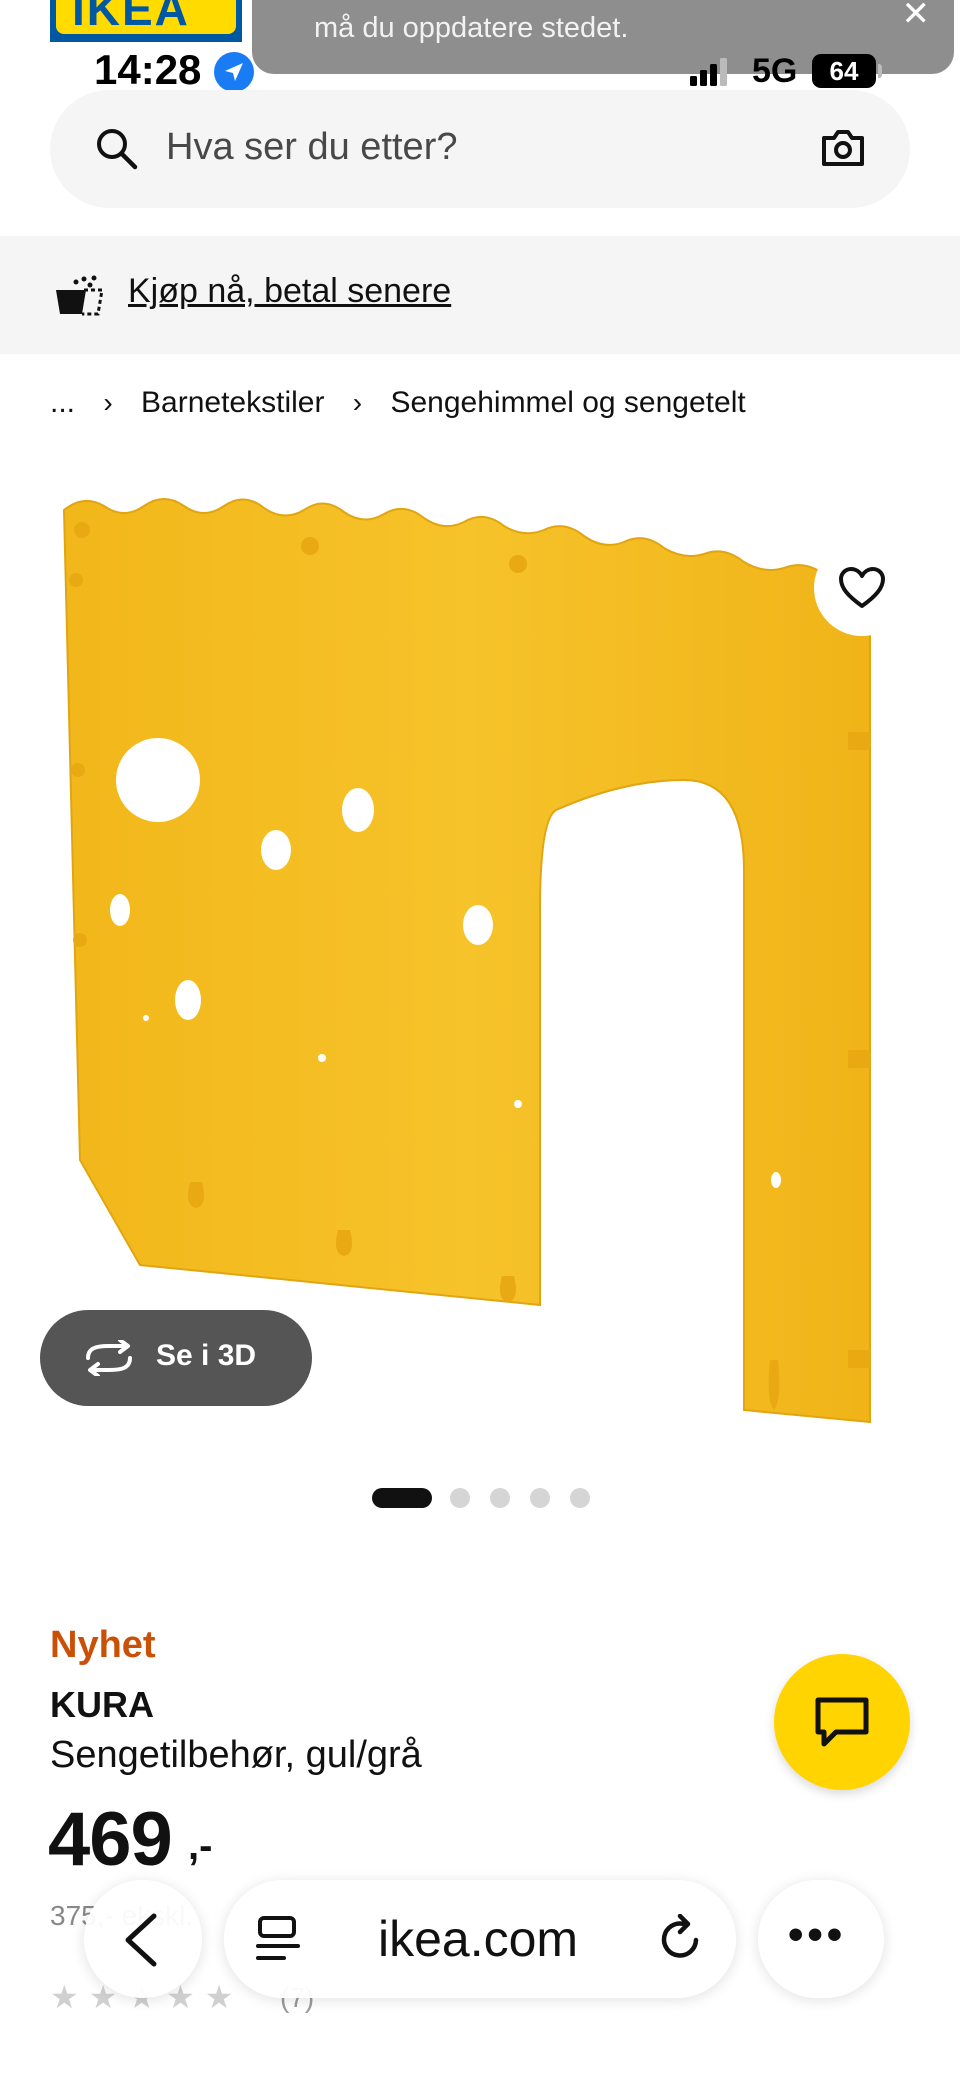 This screenshot has width=960, height=2081. Describe the element at coordinates (278, 1941) in the screenshot. I see `page-menu-icon` at that location.